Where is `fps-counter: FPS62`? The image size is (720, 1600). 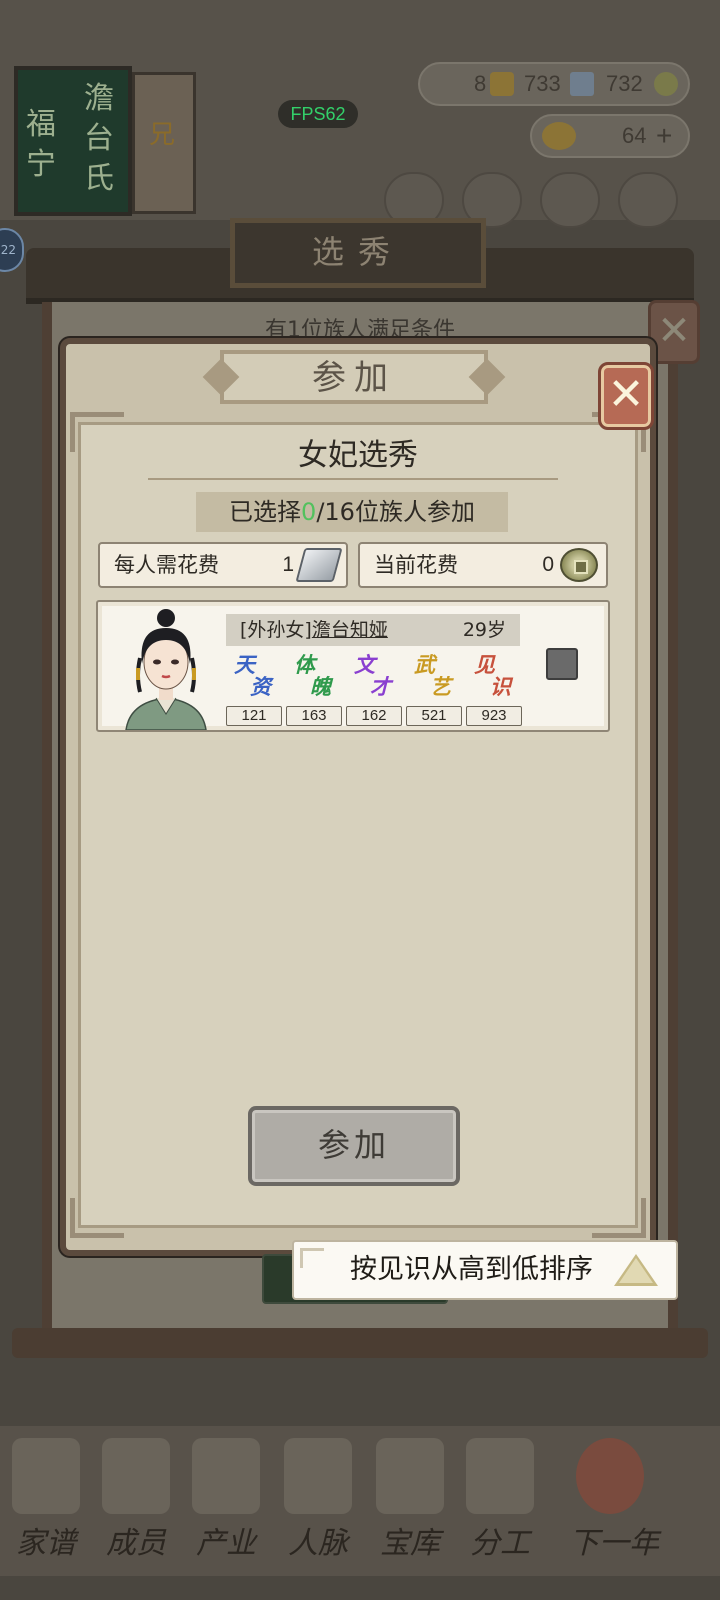 fps-counter: FPS62 is located at coordinates (318, 114).